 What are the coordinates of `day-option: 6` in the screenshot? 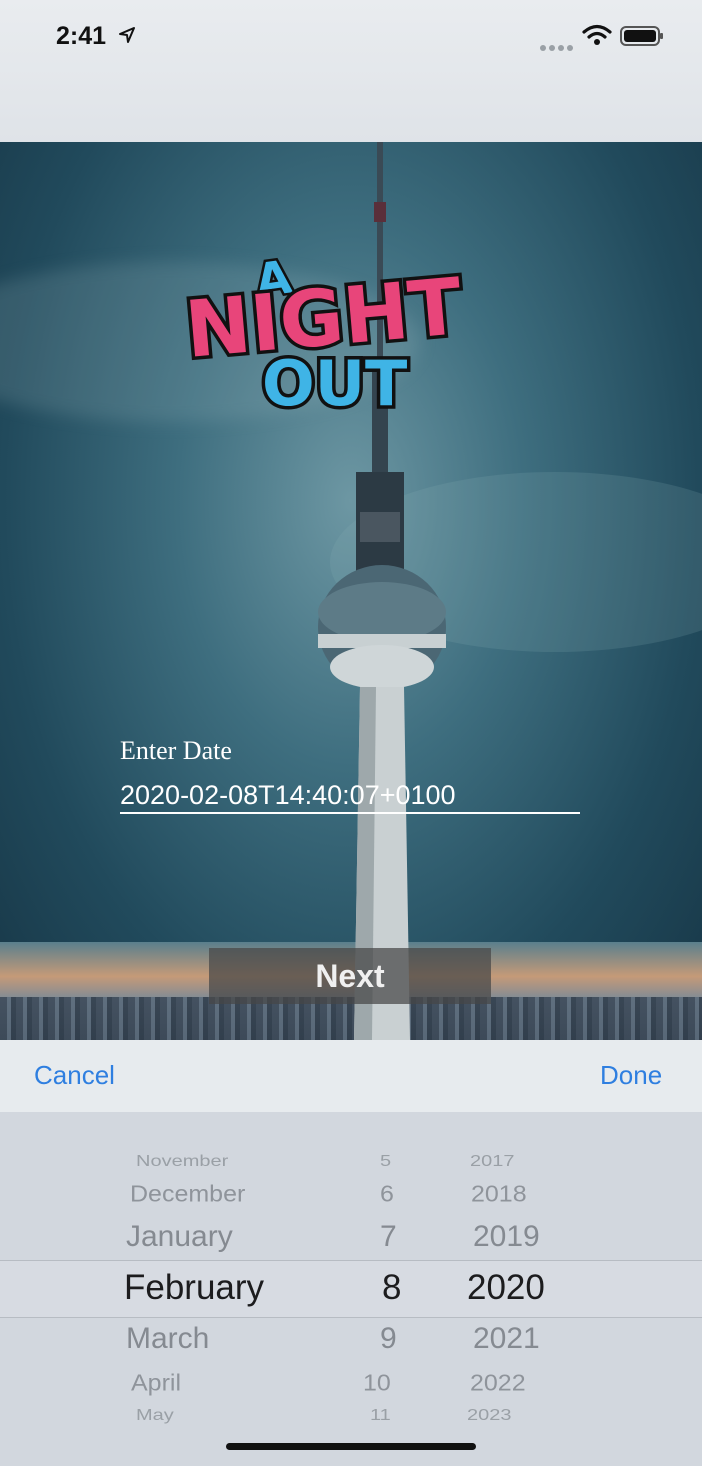 It's located at (387, 1194).